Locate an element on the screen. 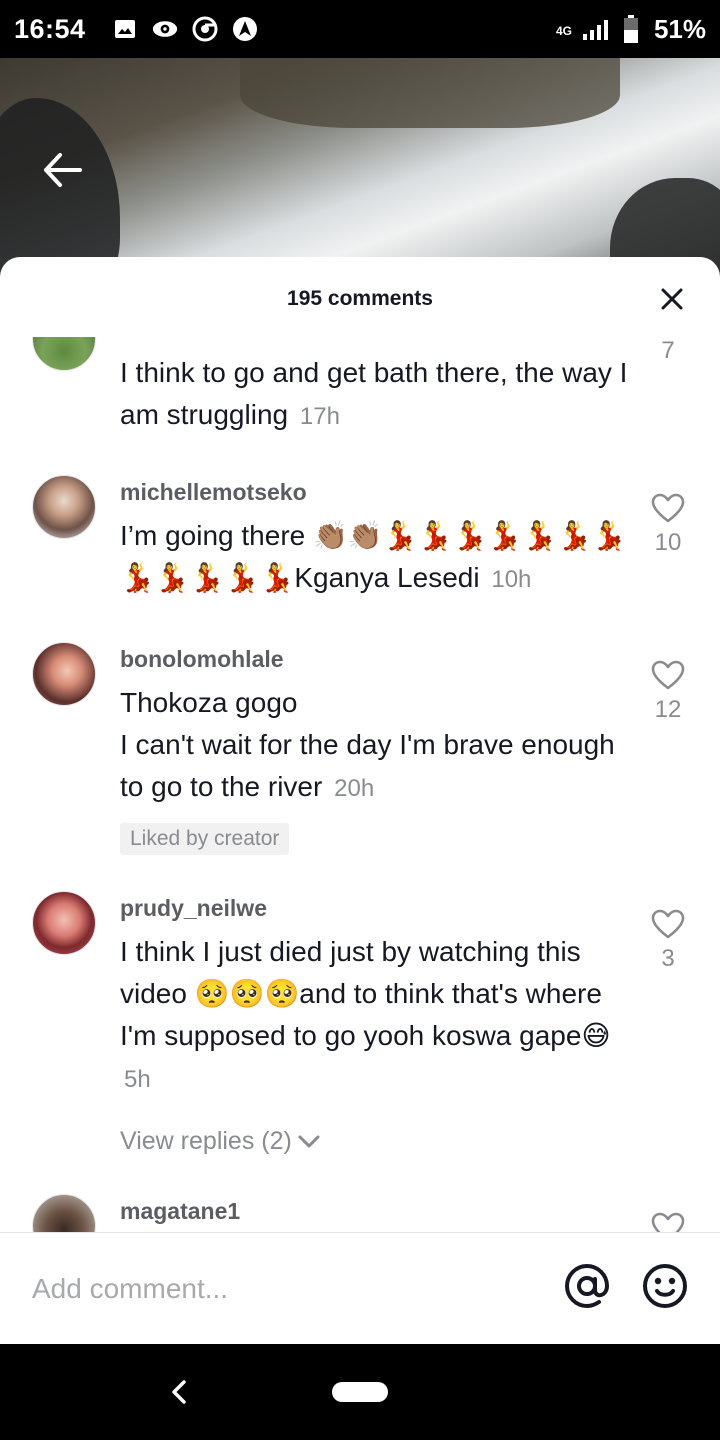 Image resolution: width=720 pixels, height=1440 pixels. navigation-icon is located at coordinates (245, 29).